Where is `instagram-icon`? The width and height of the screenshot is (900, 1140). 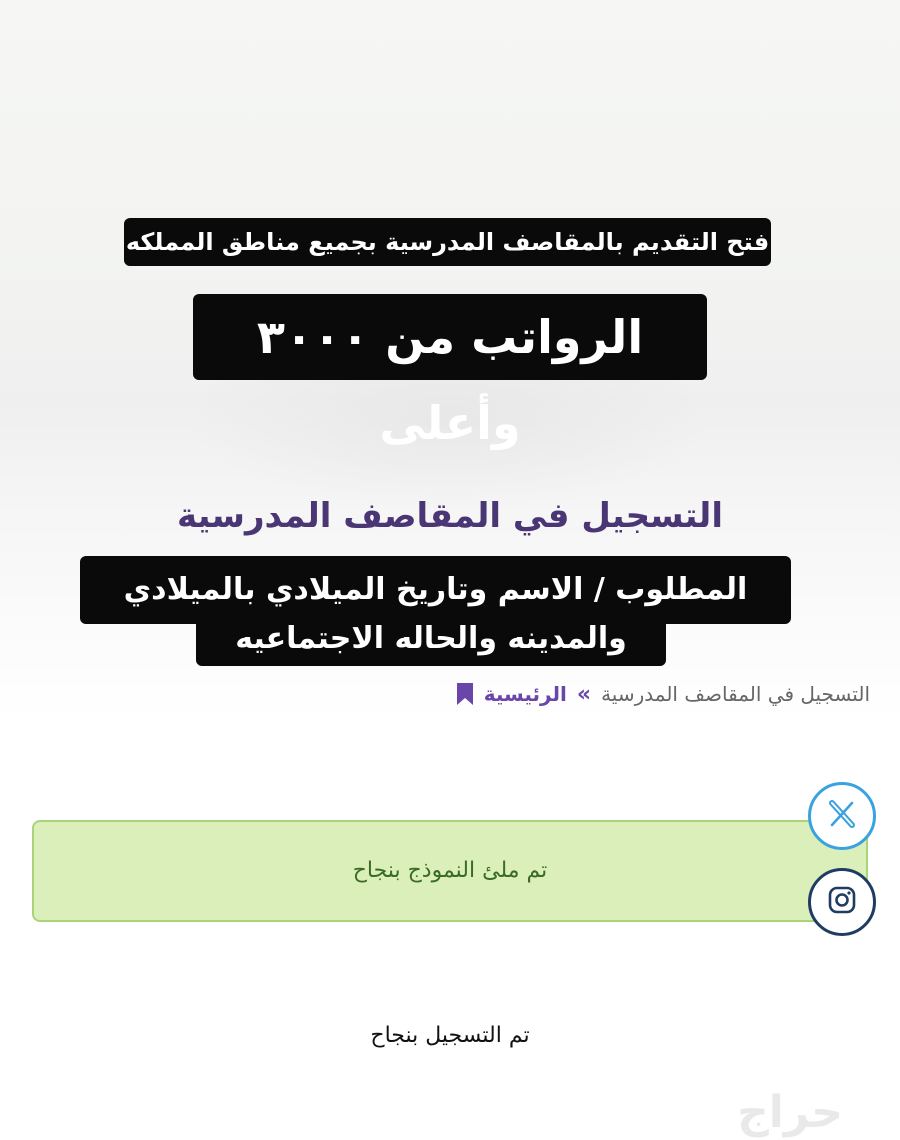 instagram-icon is located at coordinates (842, 902).